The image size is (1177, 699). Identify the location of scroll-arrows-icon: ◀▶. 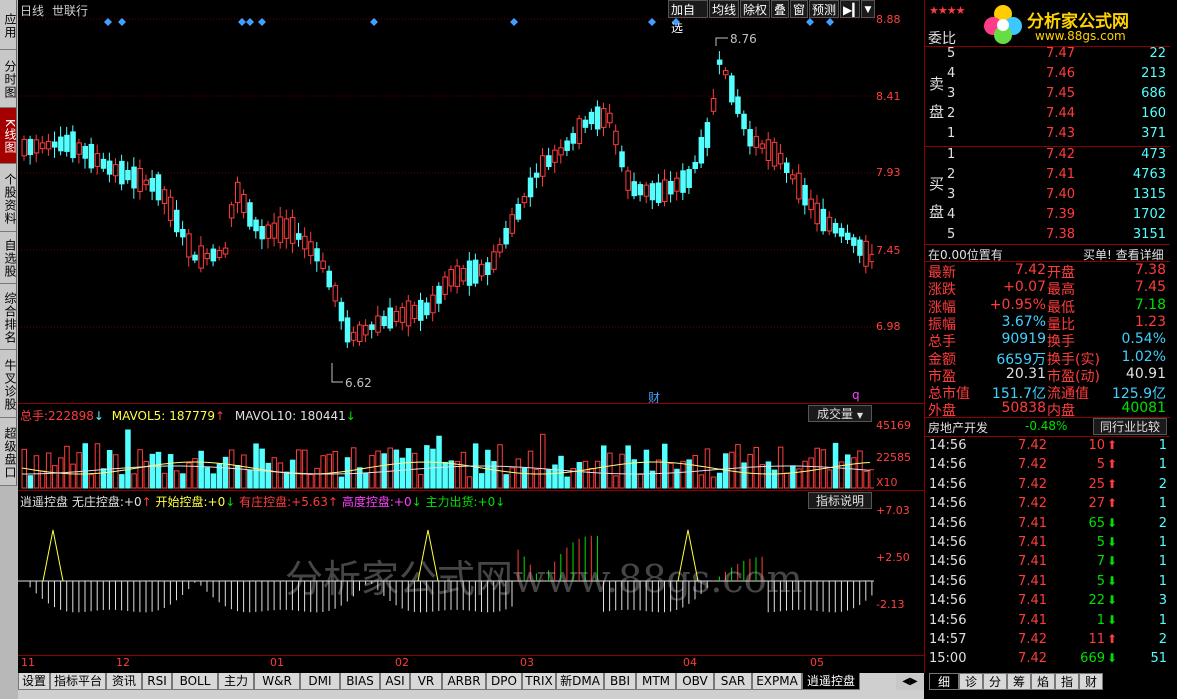
(910, 682).